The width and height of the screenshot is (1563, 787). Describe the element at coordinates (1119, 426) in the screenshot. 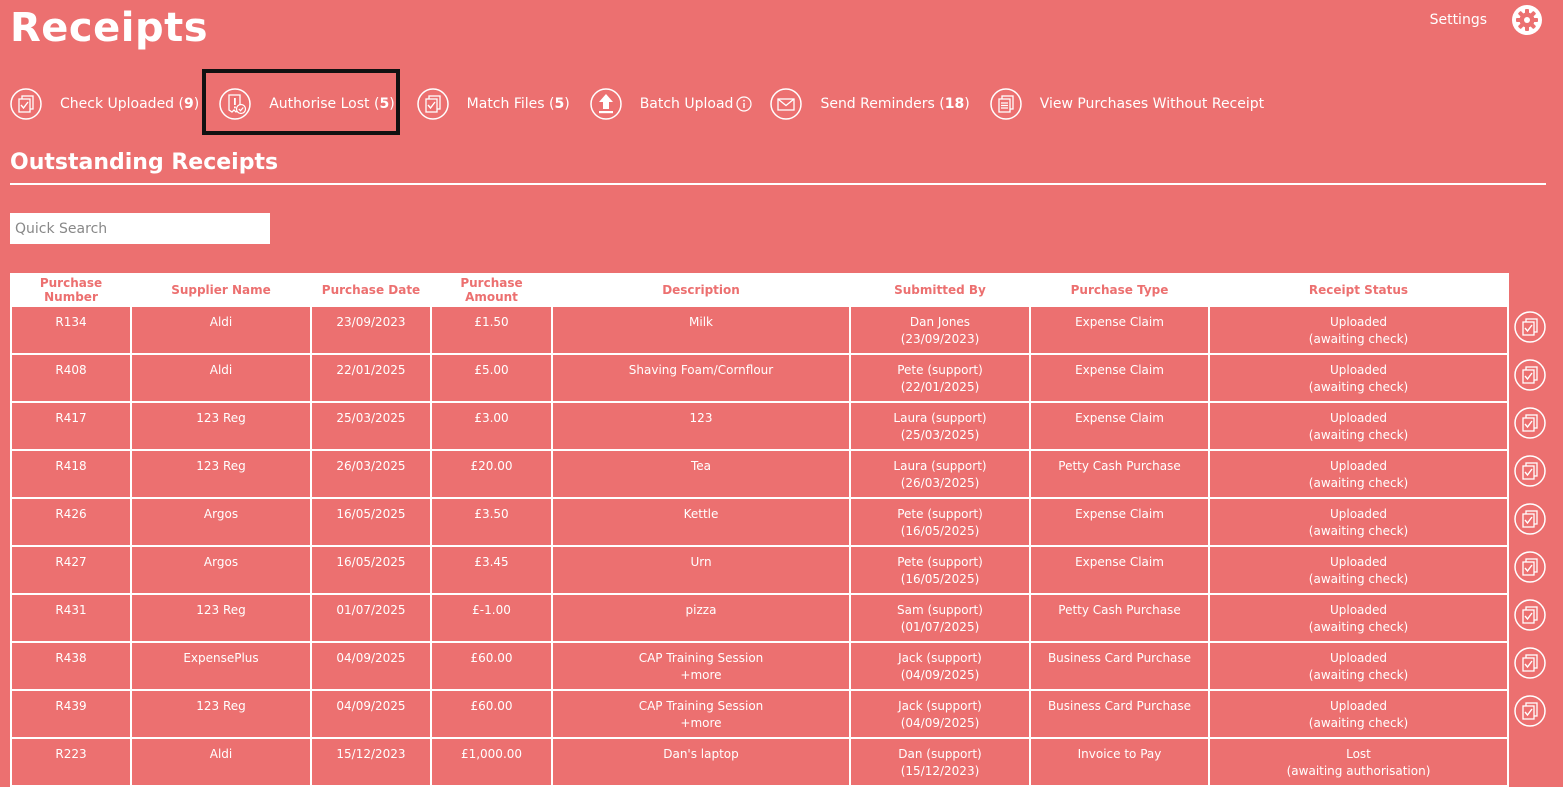

I see `purchase-type-cell: Expense Claim` at that location.